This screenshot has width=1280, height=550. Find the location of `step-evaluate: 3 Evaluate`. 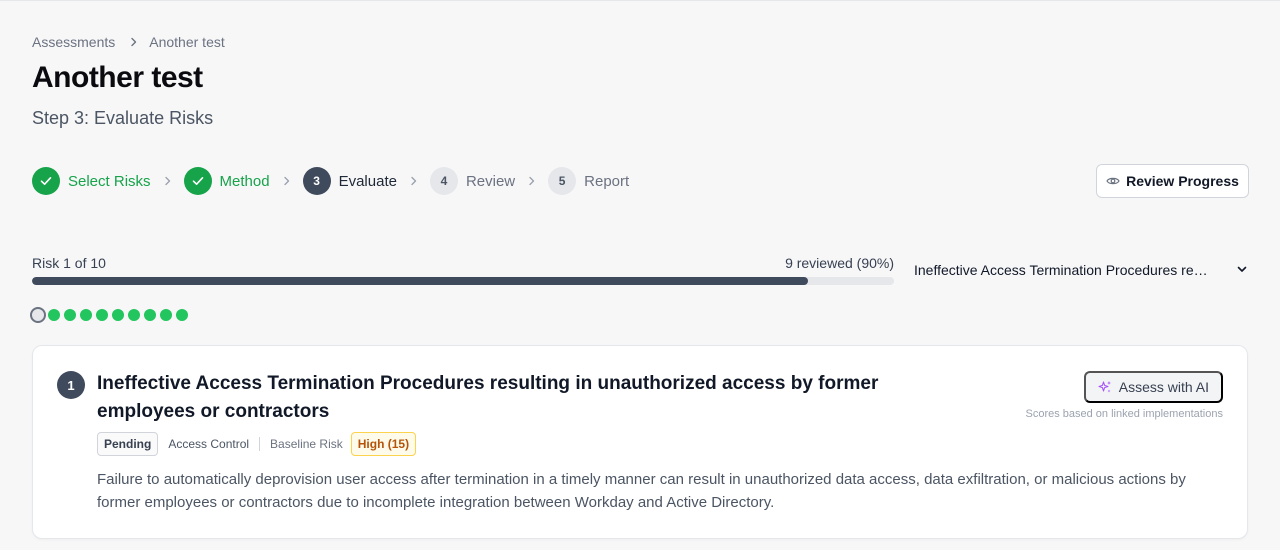

step-evaluate: 3 Evaluate is located at coordinates (349, 181).